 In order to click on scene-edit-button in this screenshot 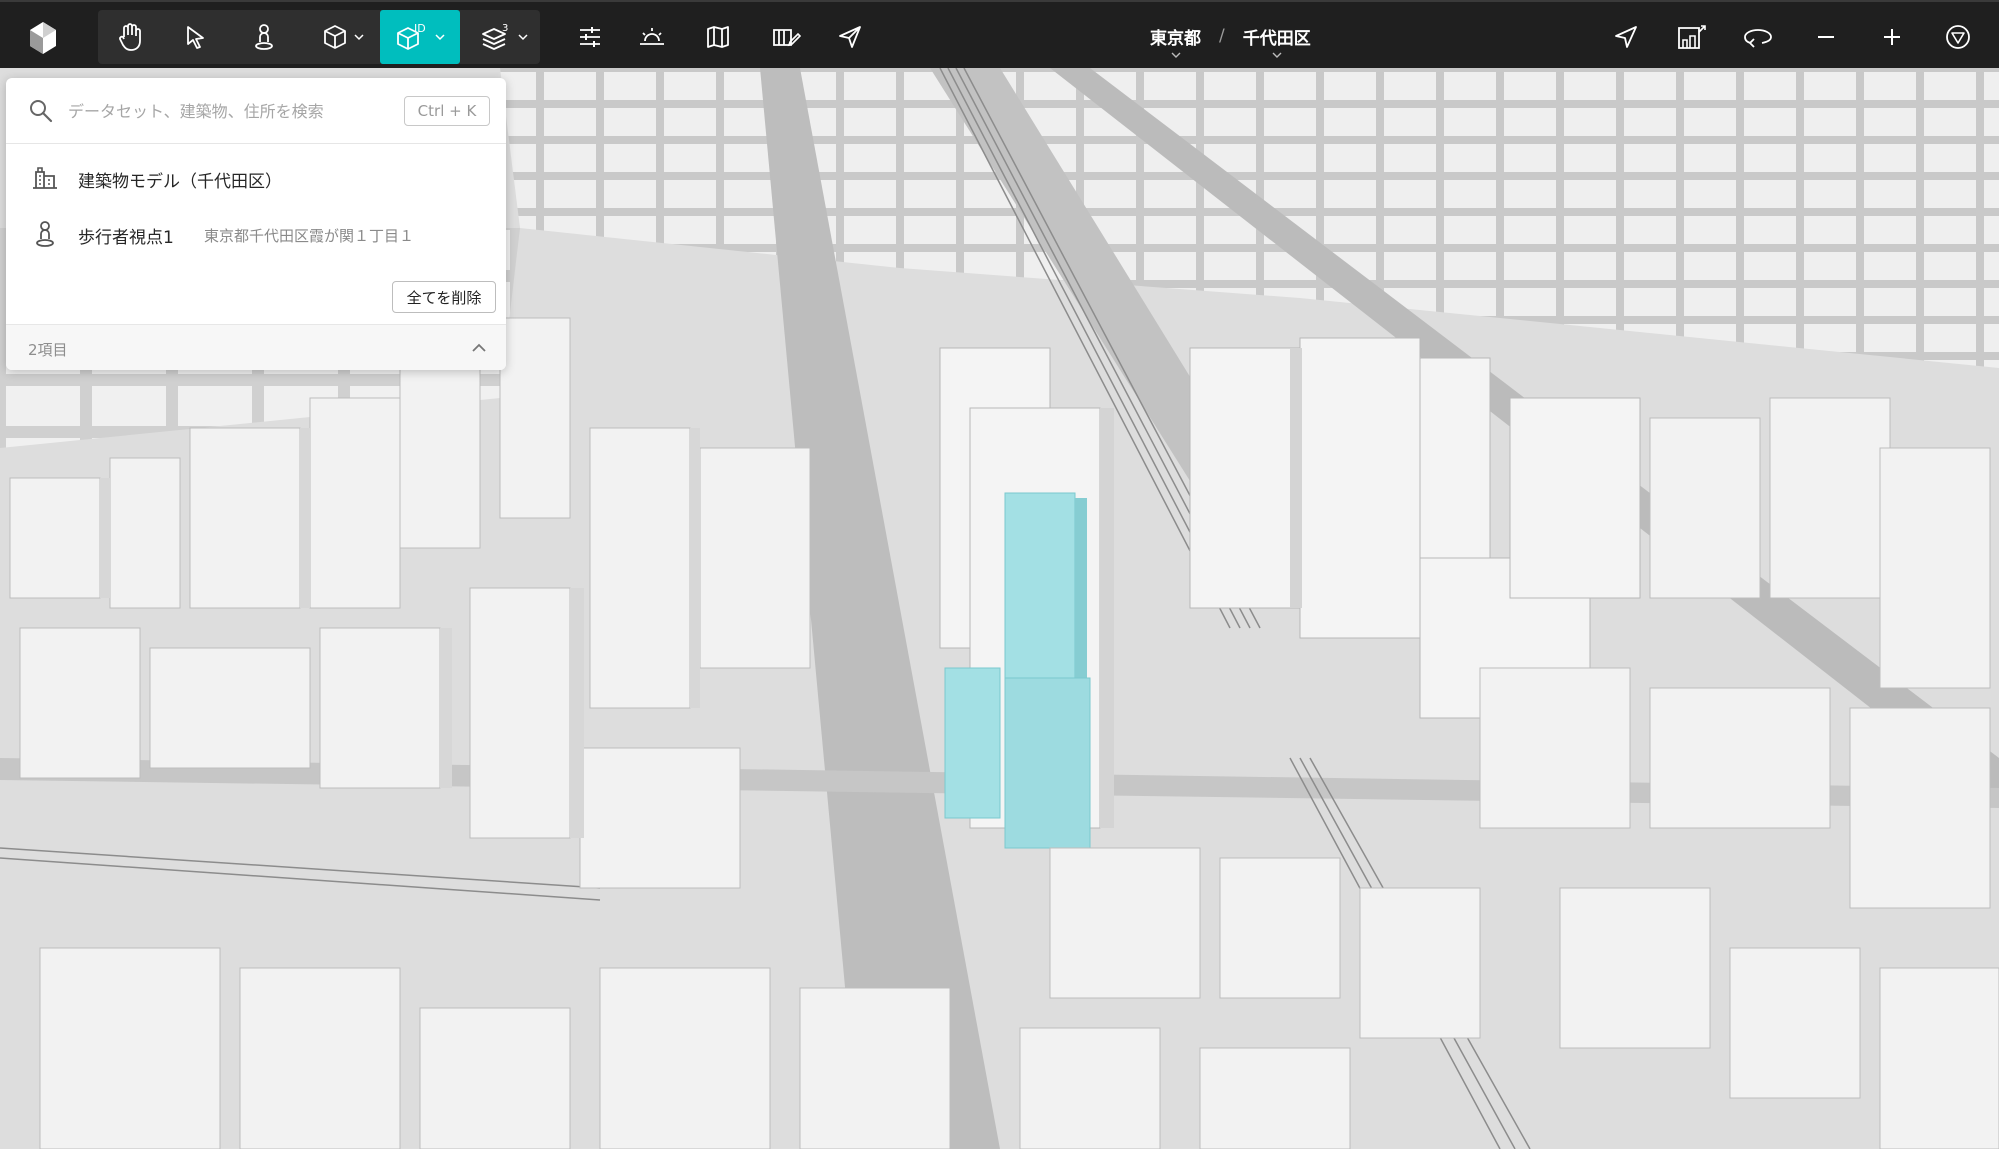, I will do `click(786, 37)`.